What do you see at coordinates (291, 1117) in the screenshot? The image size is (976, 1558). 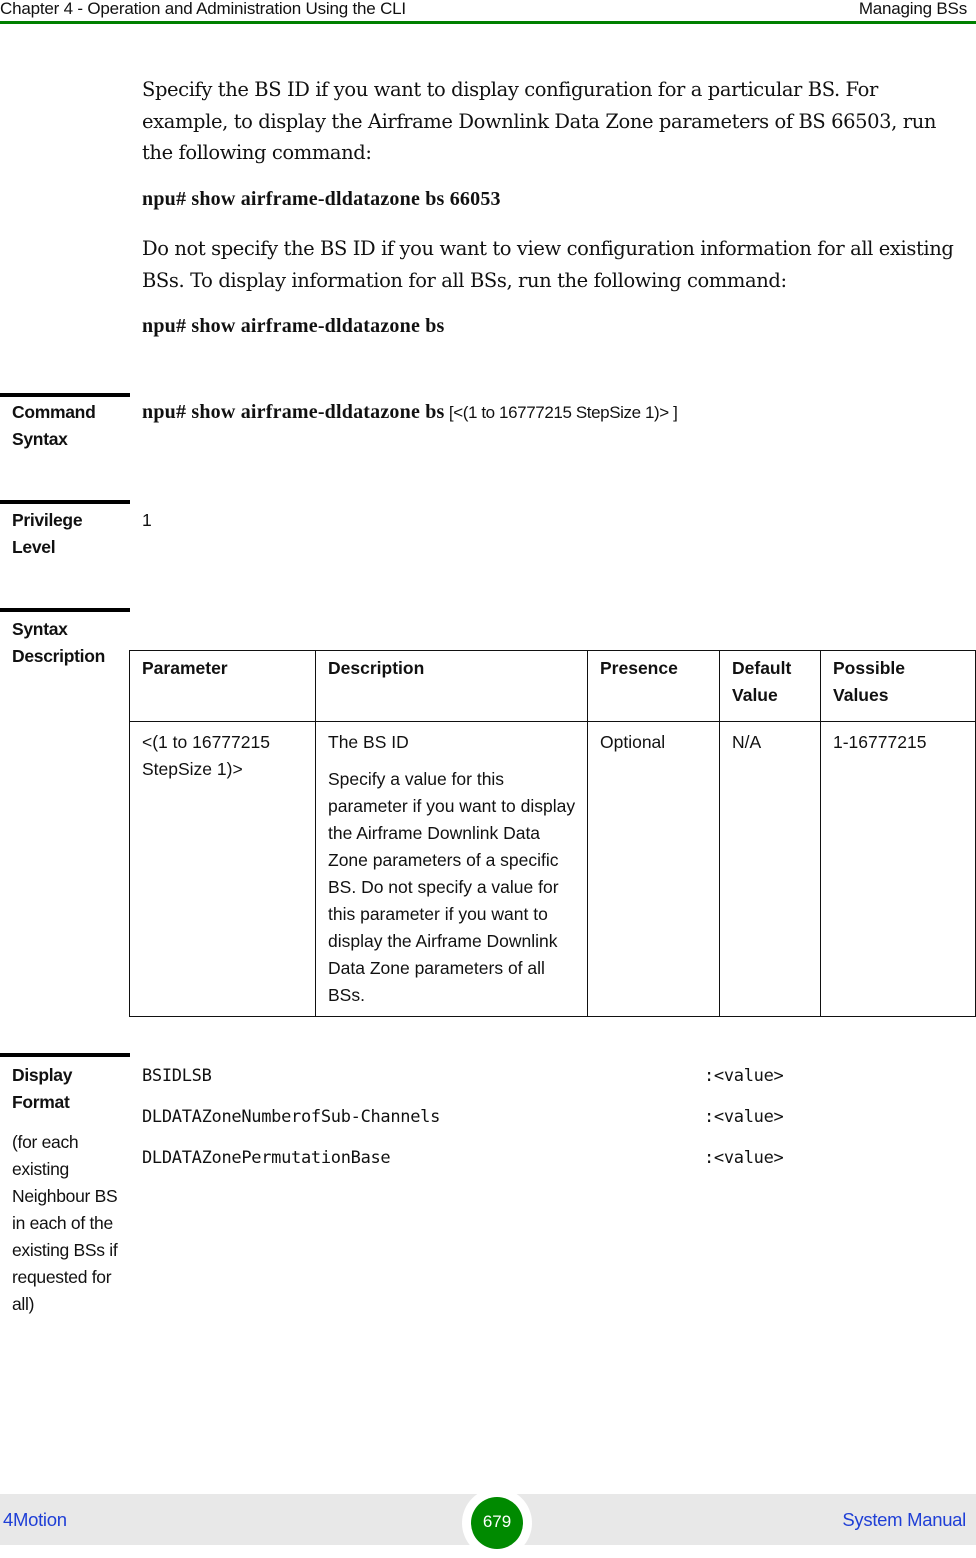 I see `display-key: DLDATAZoneNumberofSub-Channels` at bounding box center [291, 1117].